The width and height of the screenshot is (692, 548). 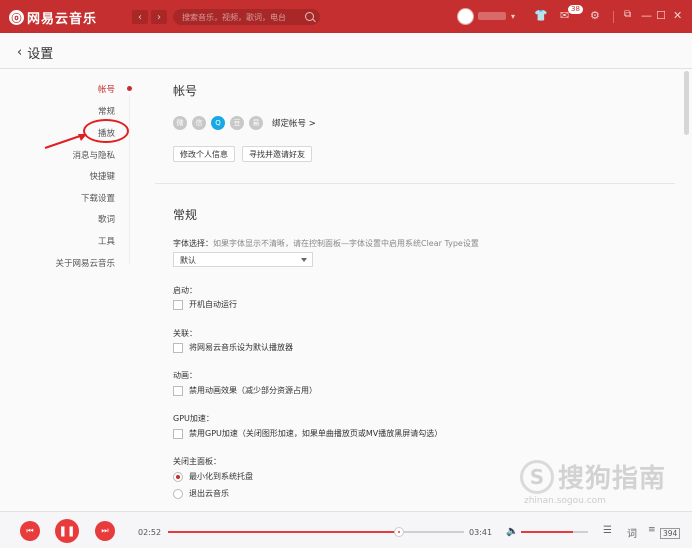 I want to click on anim-option: 禁用动画效果（减少部分资源占用）, so click(x=253, y=390).